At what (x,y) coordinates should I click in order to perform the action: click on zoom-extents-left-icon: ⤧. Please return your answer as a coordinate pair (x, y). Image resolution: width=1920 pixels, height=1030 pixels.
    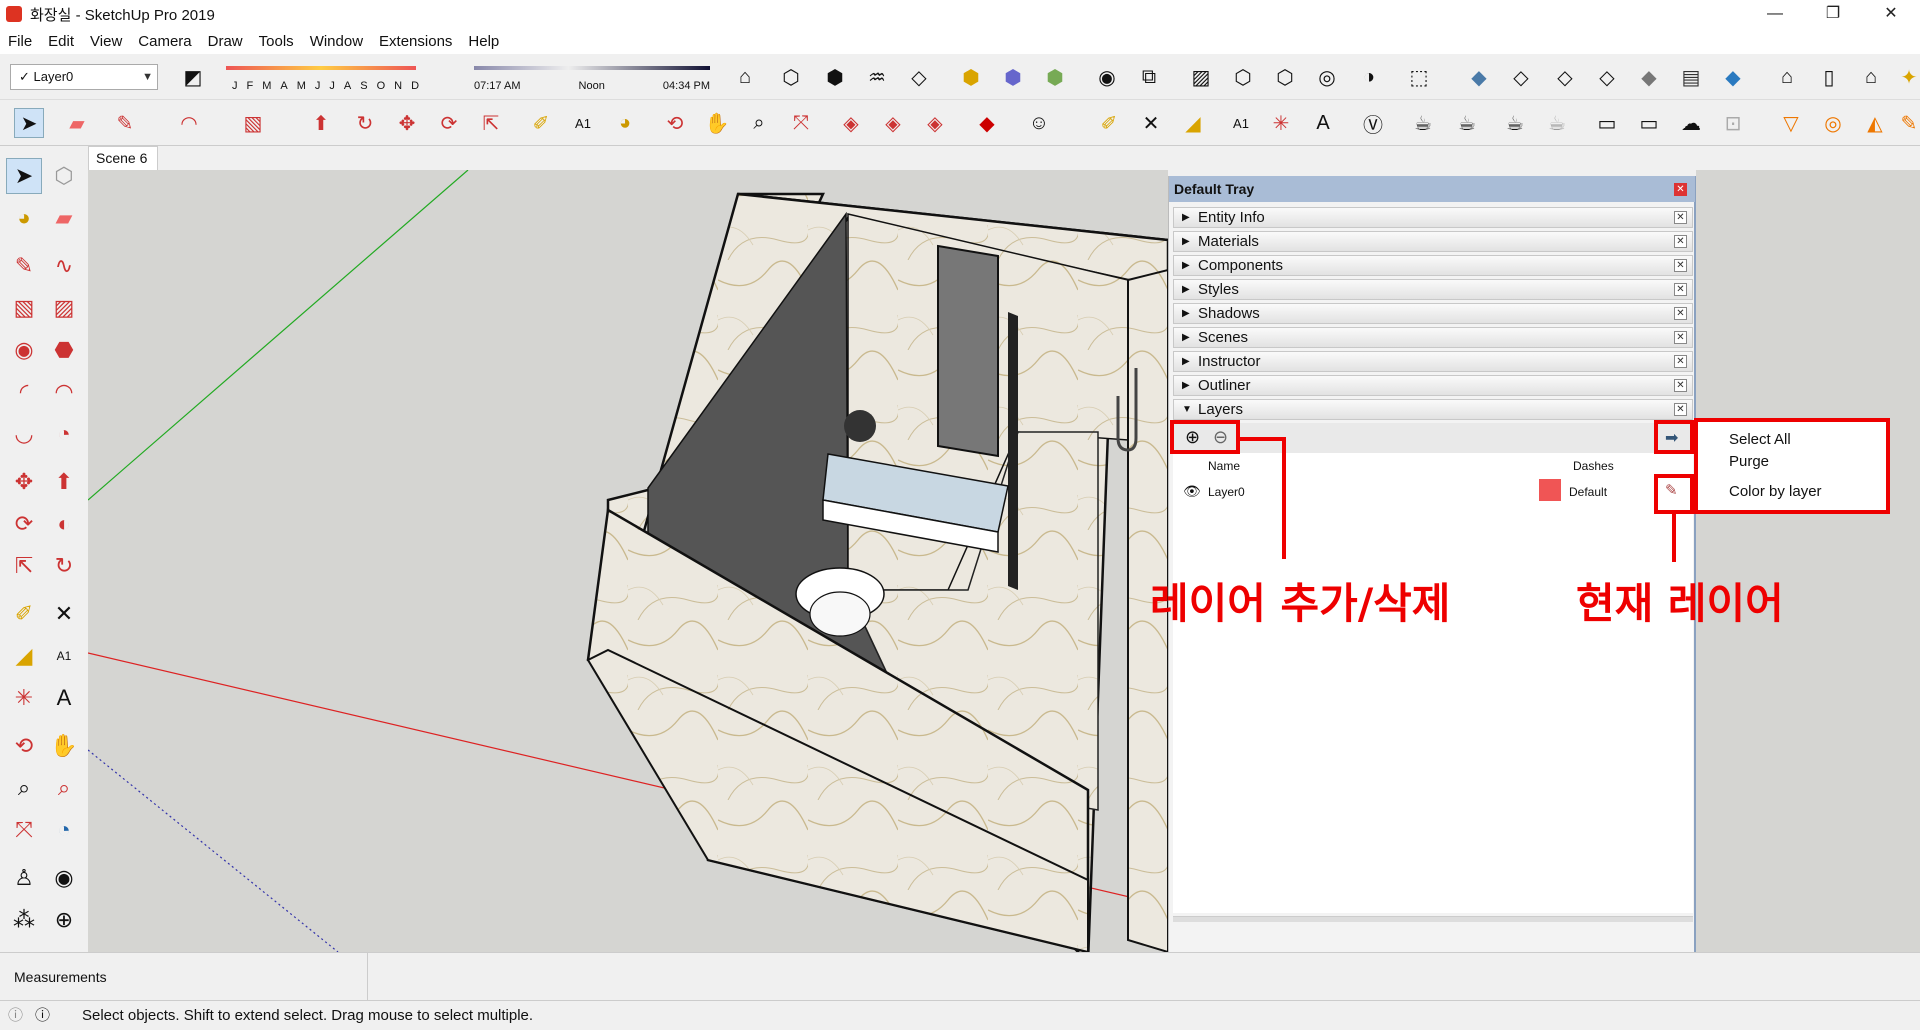
    Looking at the image, I should click on (24, 830).